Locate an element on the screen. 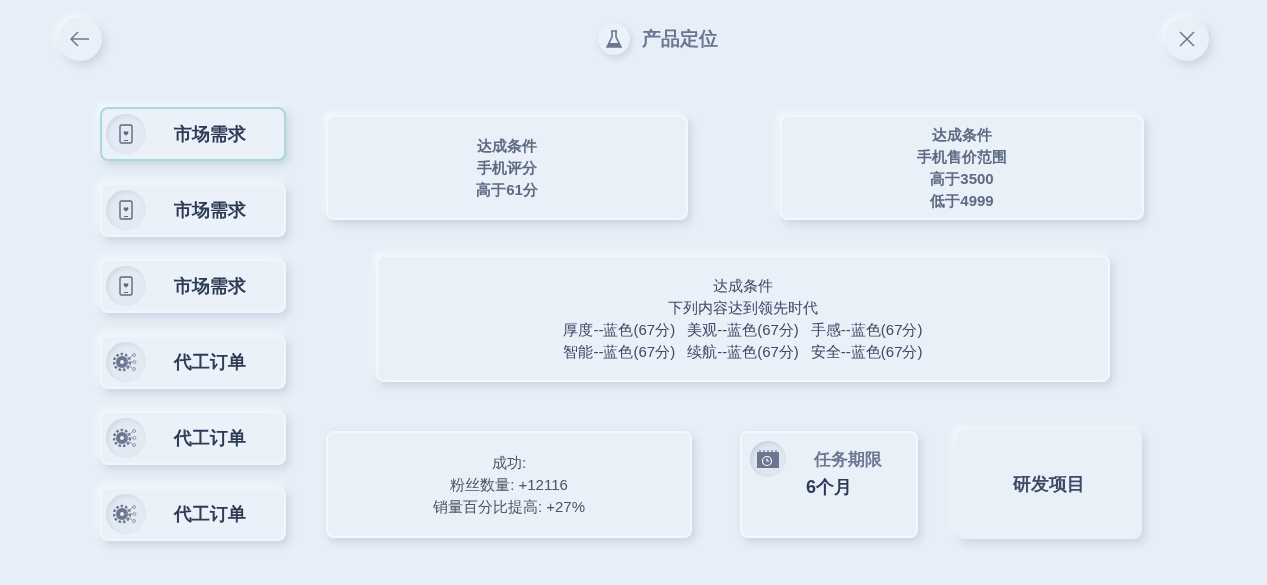 The image size is (1267, 585). deadline-value: 6个月 is located at coordinates (829, 487).